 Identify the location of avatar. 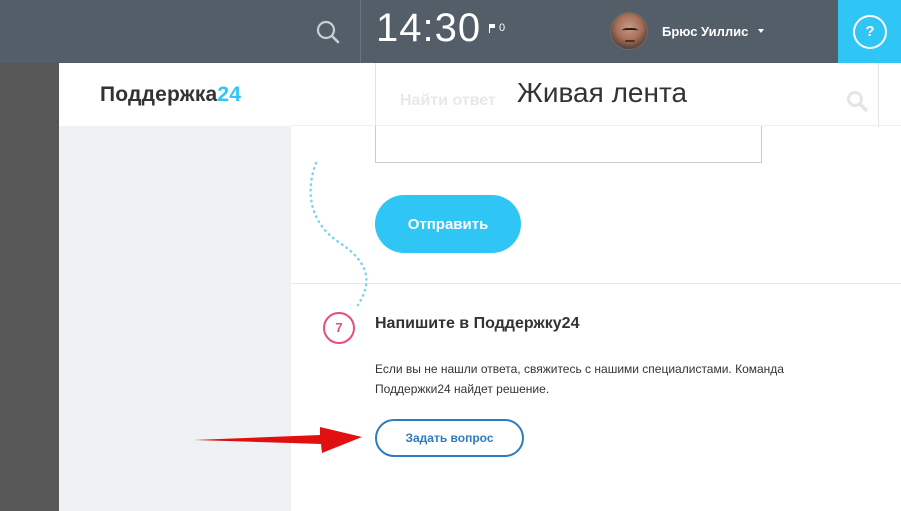
(629, 31).